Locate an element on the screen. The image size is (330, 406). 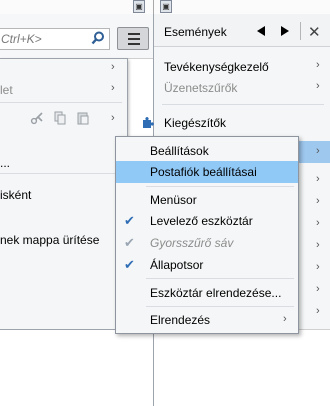
previous-arrow-icon is located at coordinates (261, 31).